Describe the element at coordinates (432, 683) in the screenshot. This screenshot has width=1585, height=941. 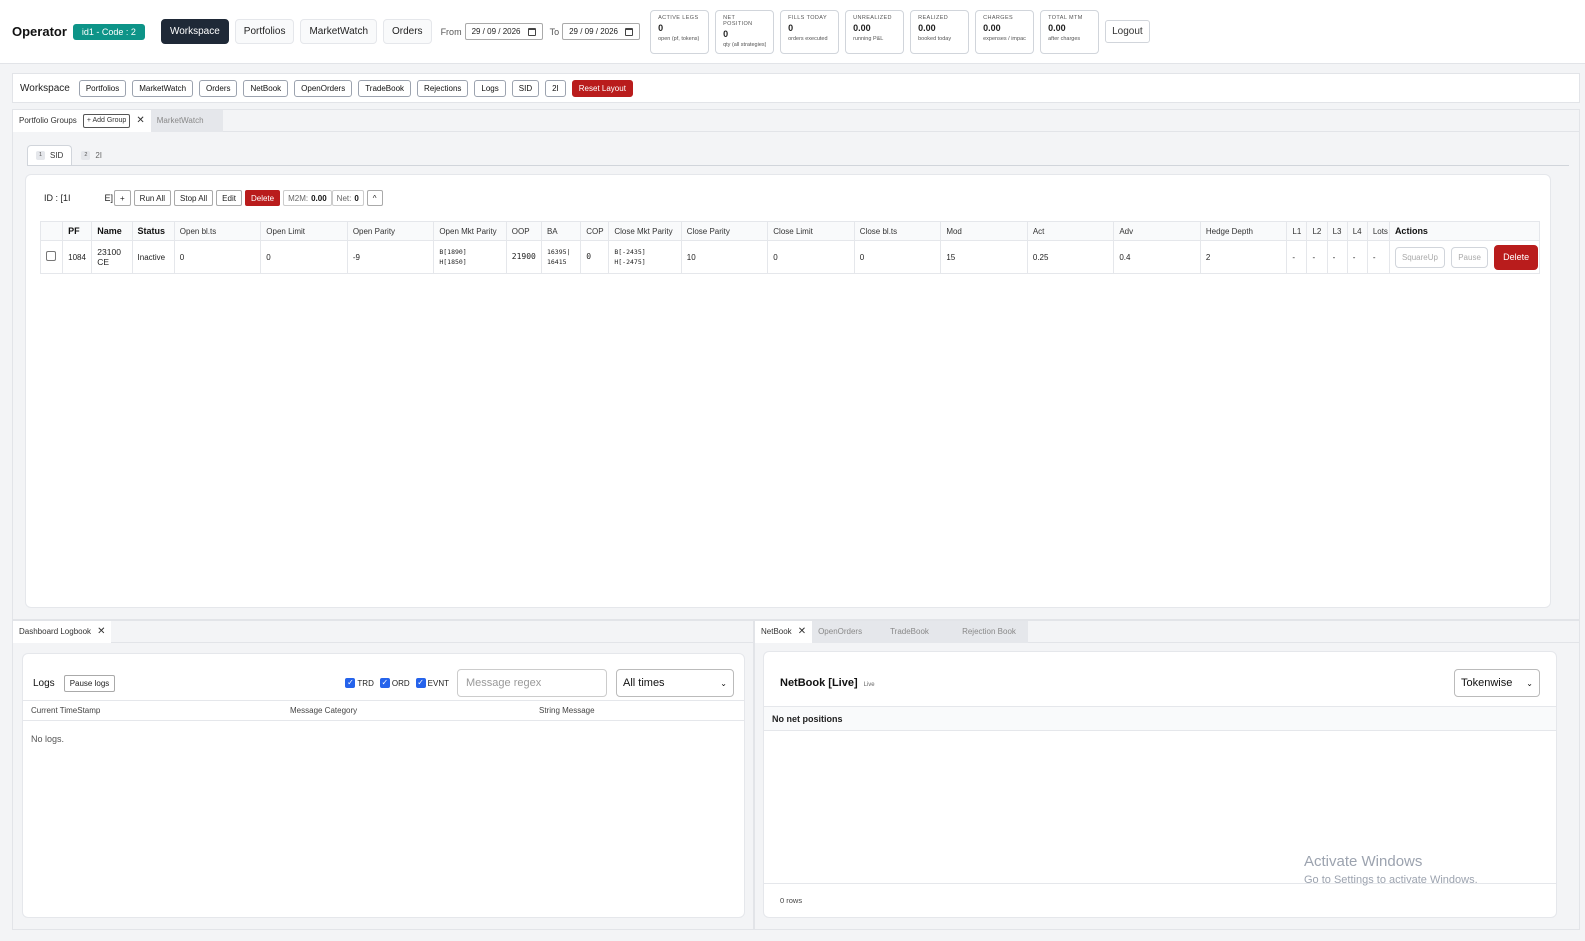
I see `filter-evnt: ✓ EVNT` at that location.